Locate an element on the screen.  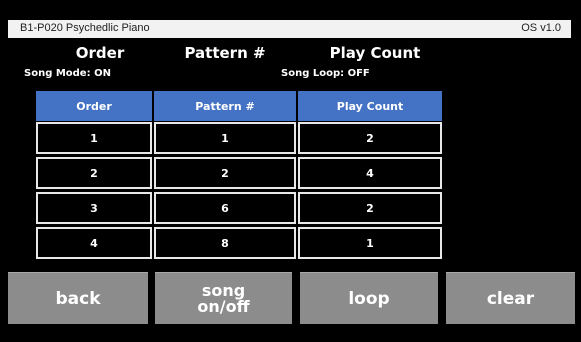
table-cell-pattern: 6 is located at coordinates (225, 208).